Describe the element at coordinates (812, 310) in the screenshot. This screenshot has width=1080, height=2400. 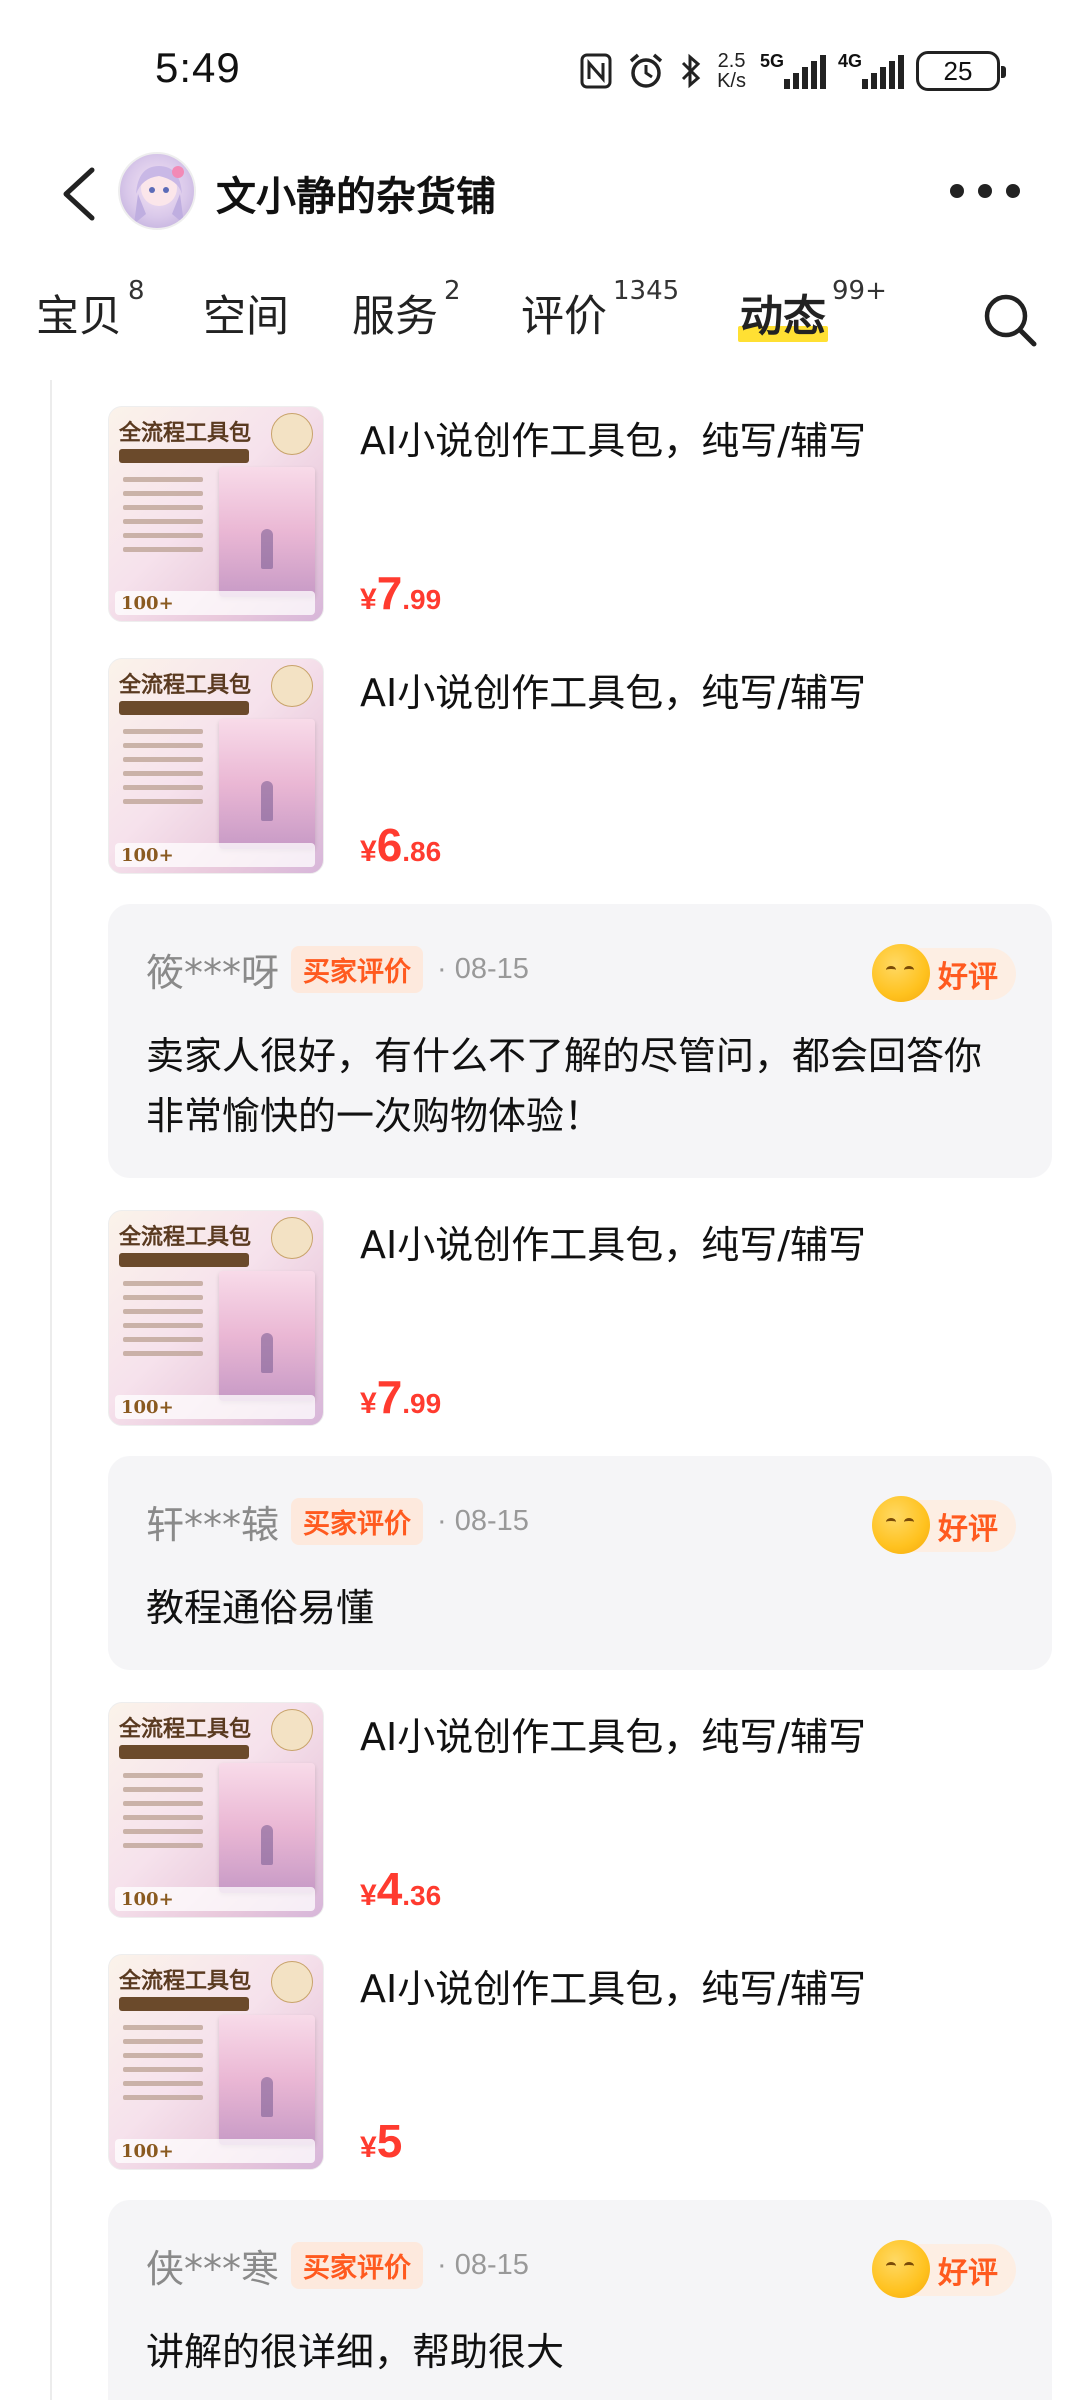
I see `tab-dynamics: 动态99+` at that location.